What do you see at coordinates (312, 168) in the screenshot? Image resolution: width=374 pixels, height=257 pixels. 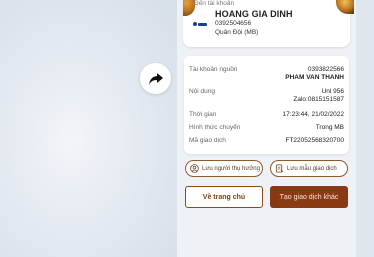 I see `save-template-label: Lưu mẫu giao dịch` at bounding box center [312, 168].